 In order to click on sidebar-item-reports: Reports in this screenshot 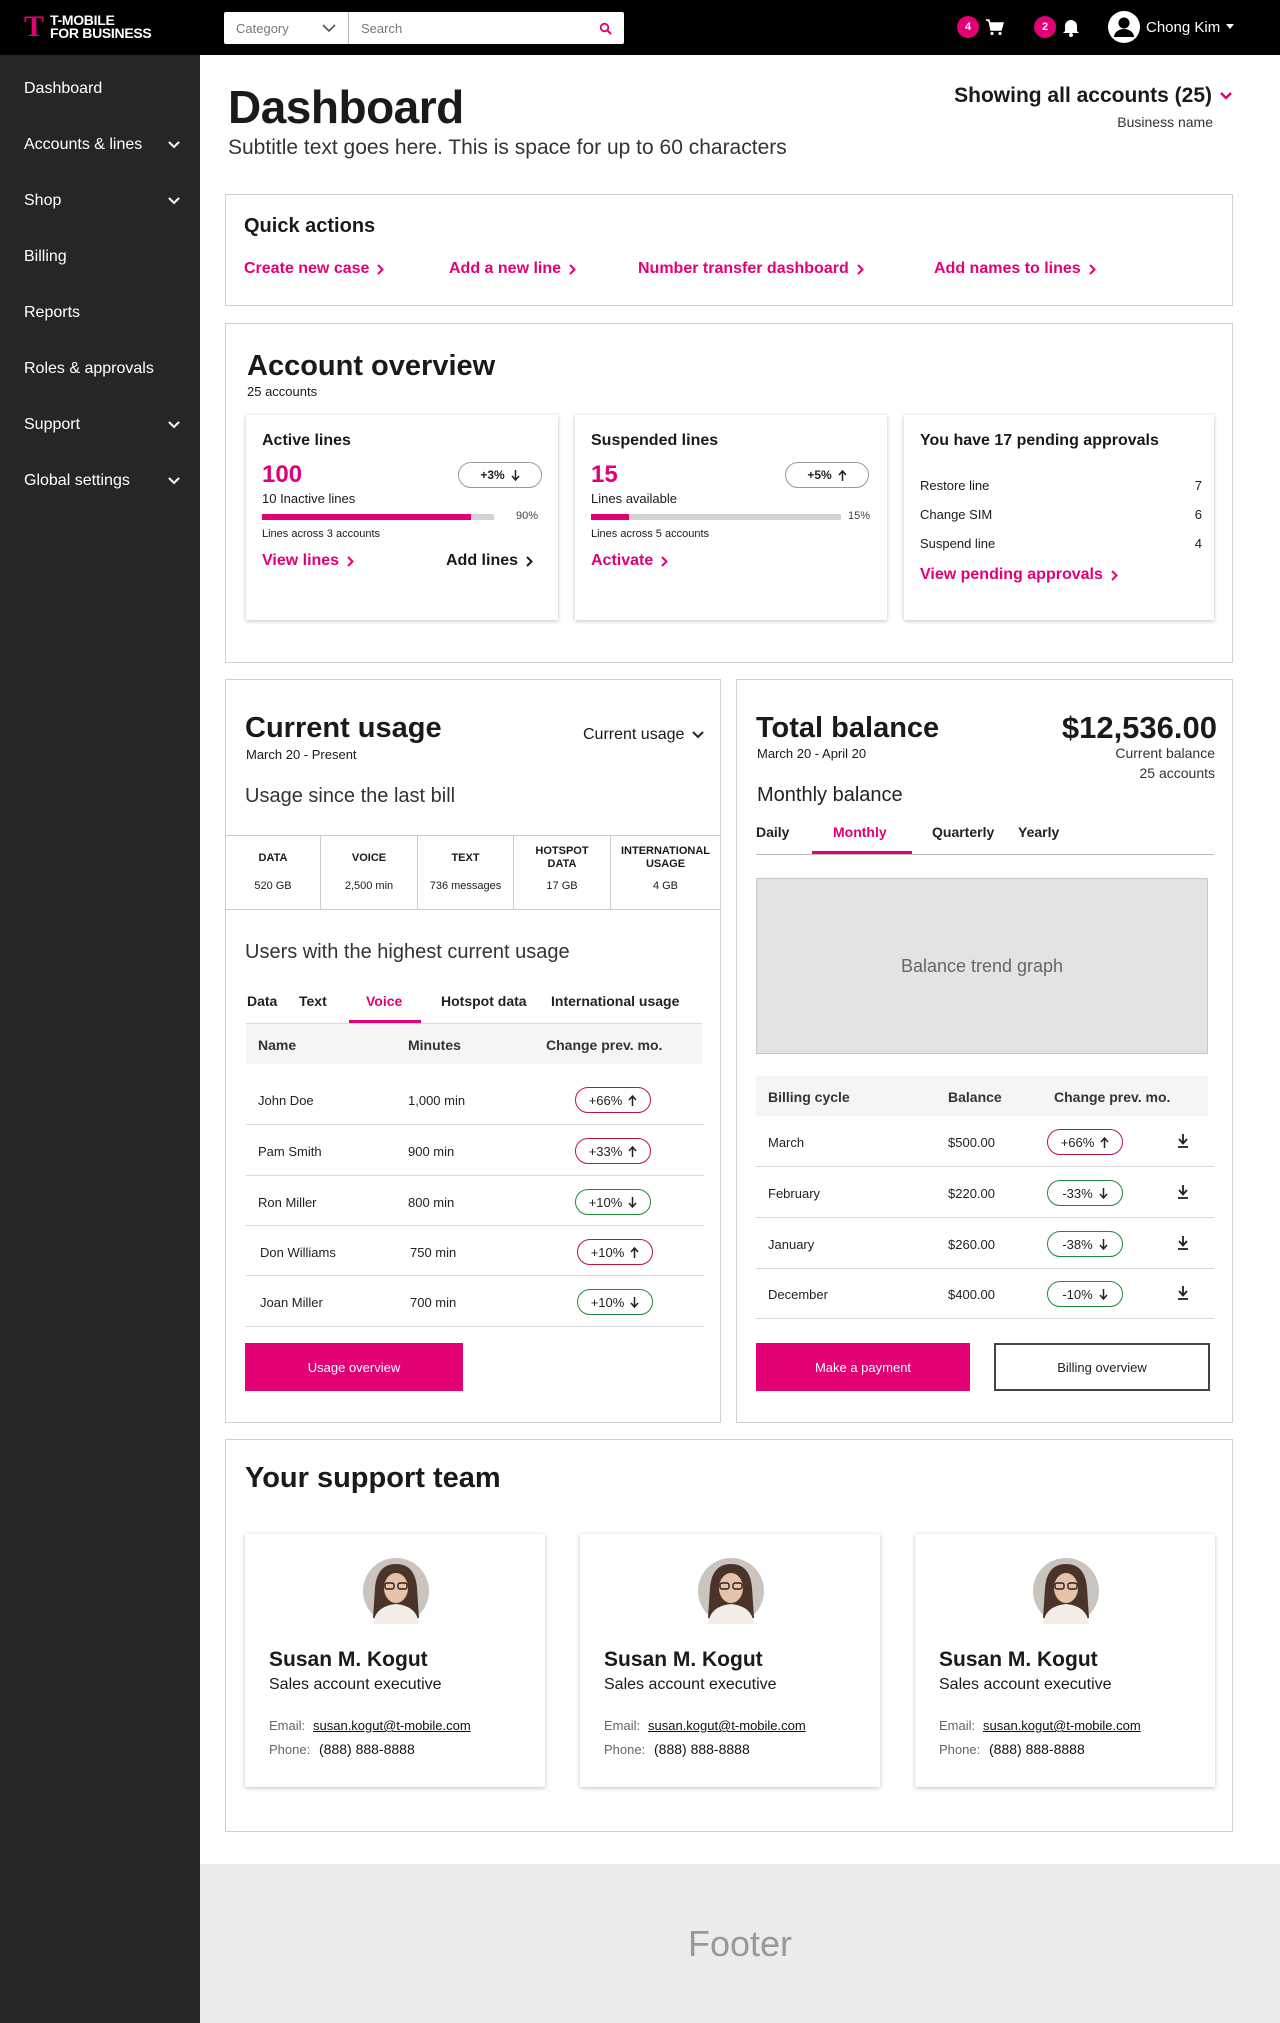, I will do `click(102, 313)`.